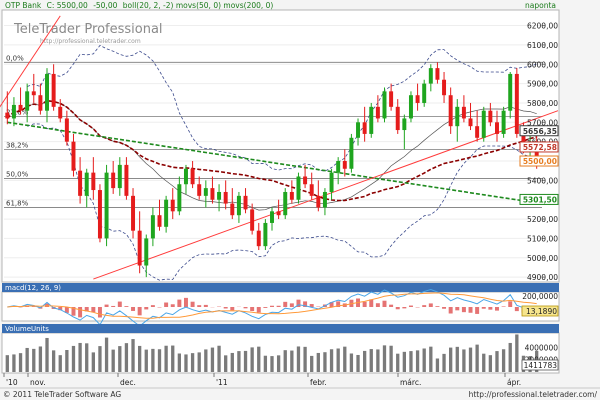 The image size is (600, 404). What do you see at coordinates (542, 26) in the screenshot?
I see `y-tick-label: 6200,00` at bounding box center [542, 26].